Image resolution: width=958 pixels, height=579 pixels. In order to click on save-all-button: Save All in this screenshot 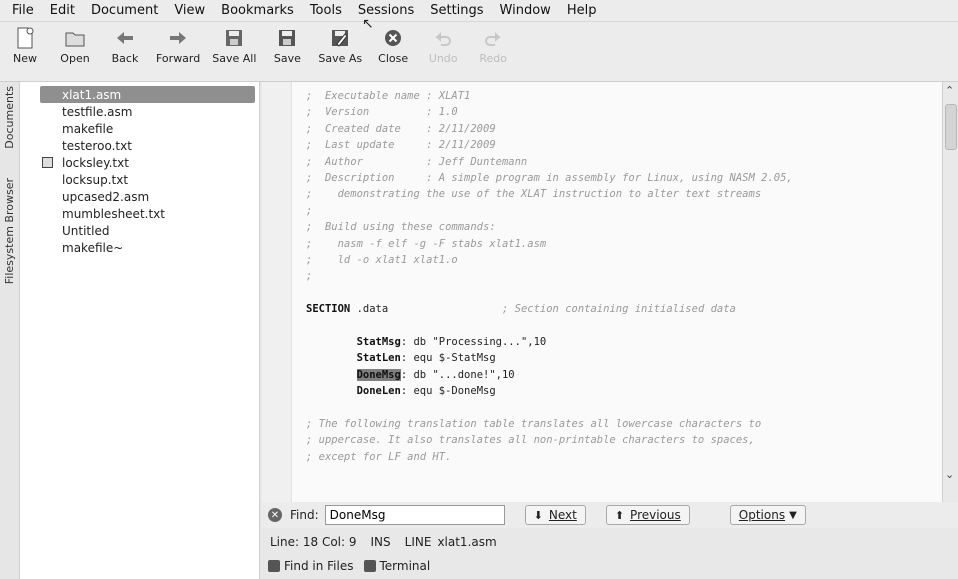, I will do `click(234, 45)`.